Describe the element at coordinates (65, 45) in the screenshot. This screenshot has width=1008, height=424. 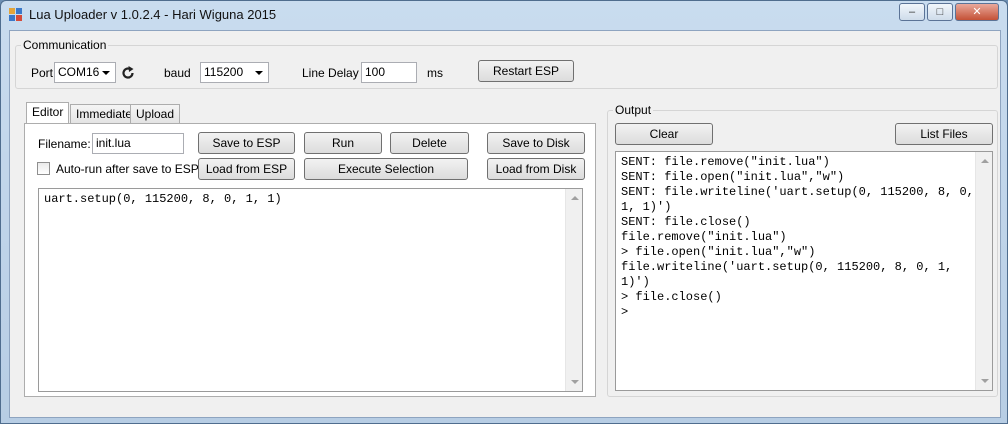
I see `communication-group-title: Communication` at that location.